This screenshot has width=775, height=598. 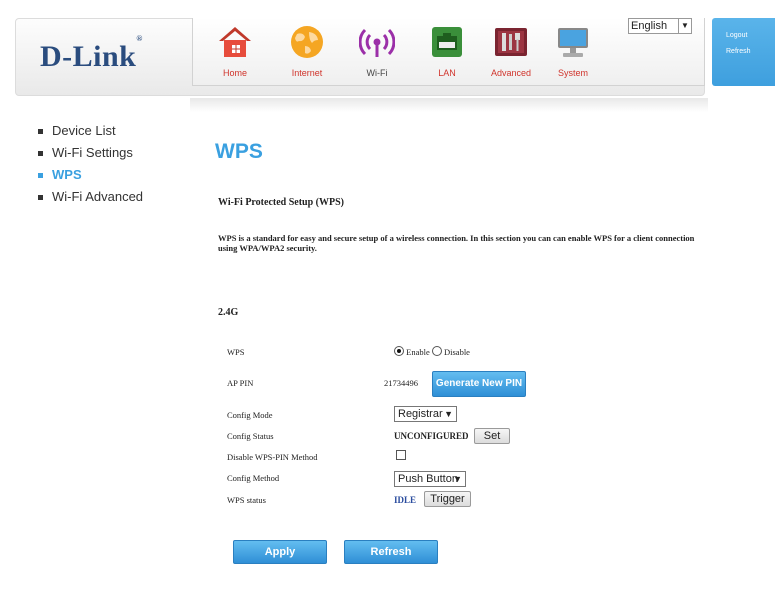 I want to click on disable-pin-checkbox, so click(x=401, y=455).